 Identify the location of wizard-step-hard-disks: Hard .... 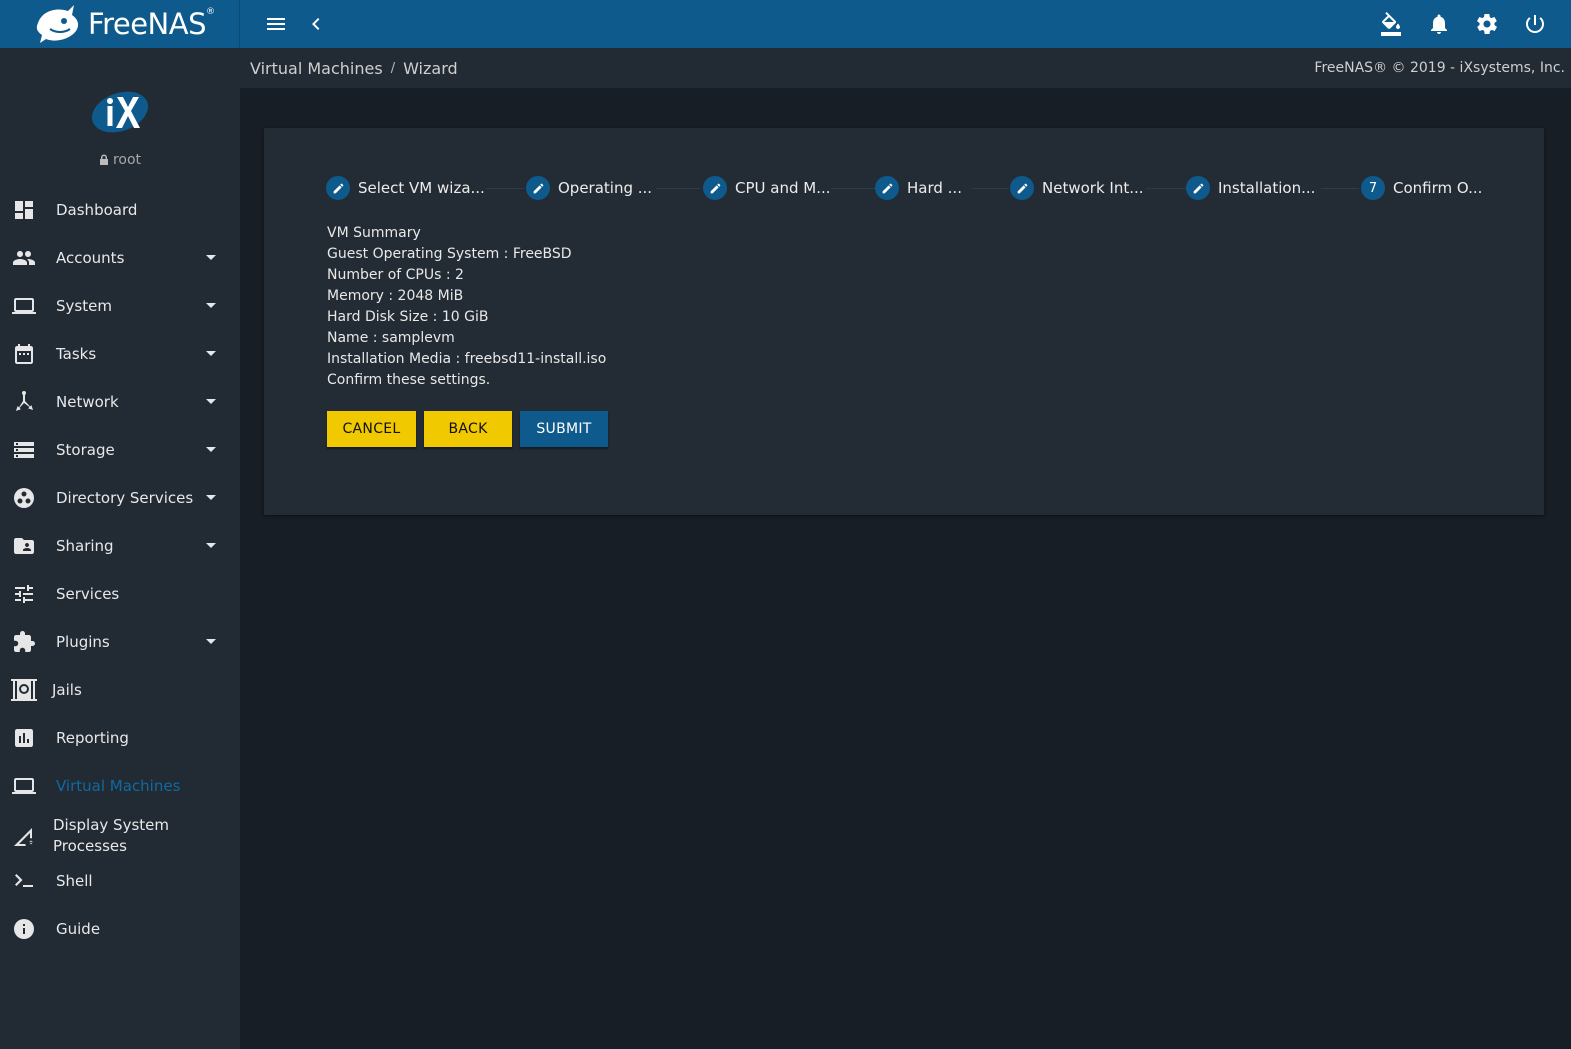
(918, 188).